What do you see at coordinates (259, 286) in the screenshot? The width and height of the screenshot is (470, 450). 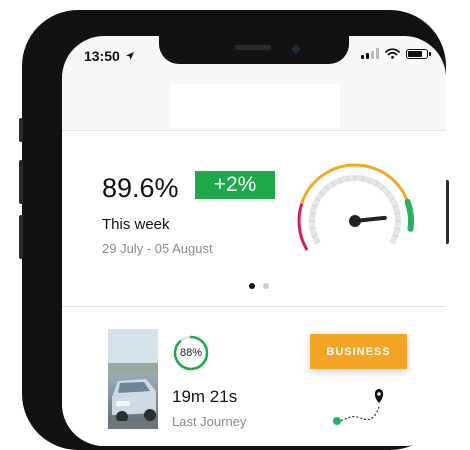 I see `page-indicator` at bounding box center [259, 286].